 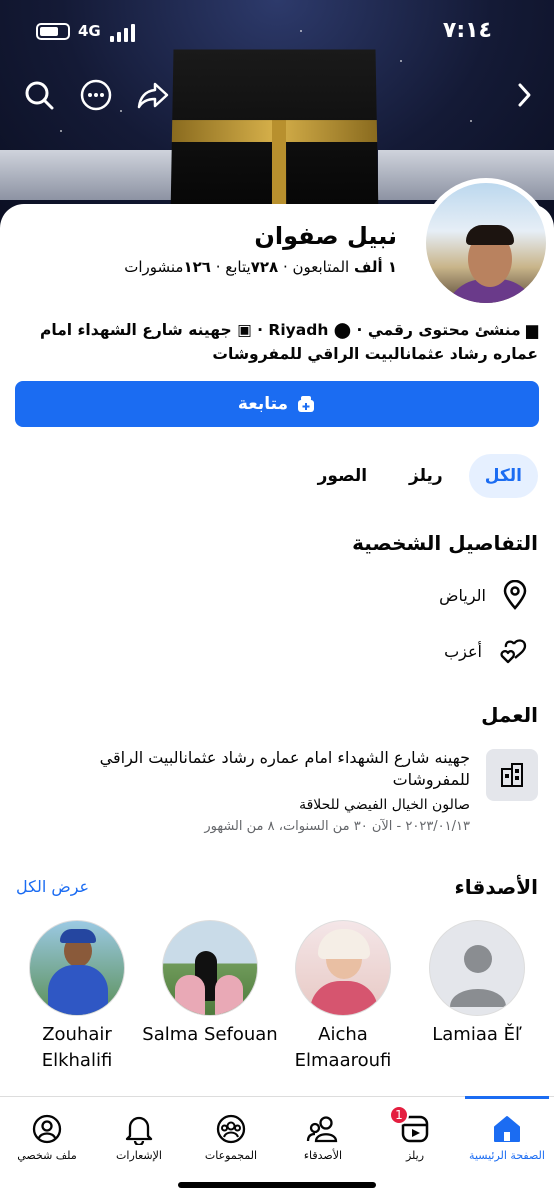 What do you see at coordinates (507, 1155) in the screenshot?
I see `nav-home-label: الصفحة الرئيسية` at bounding box center [507, 1155].